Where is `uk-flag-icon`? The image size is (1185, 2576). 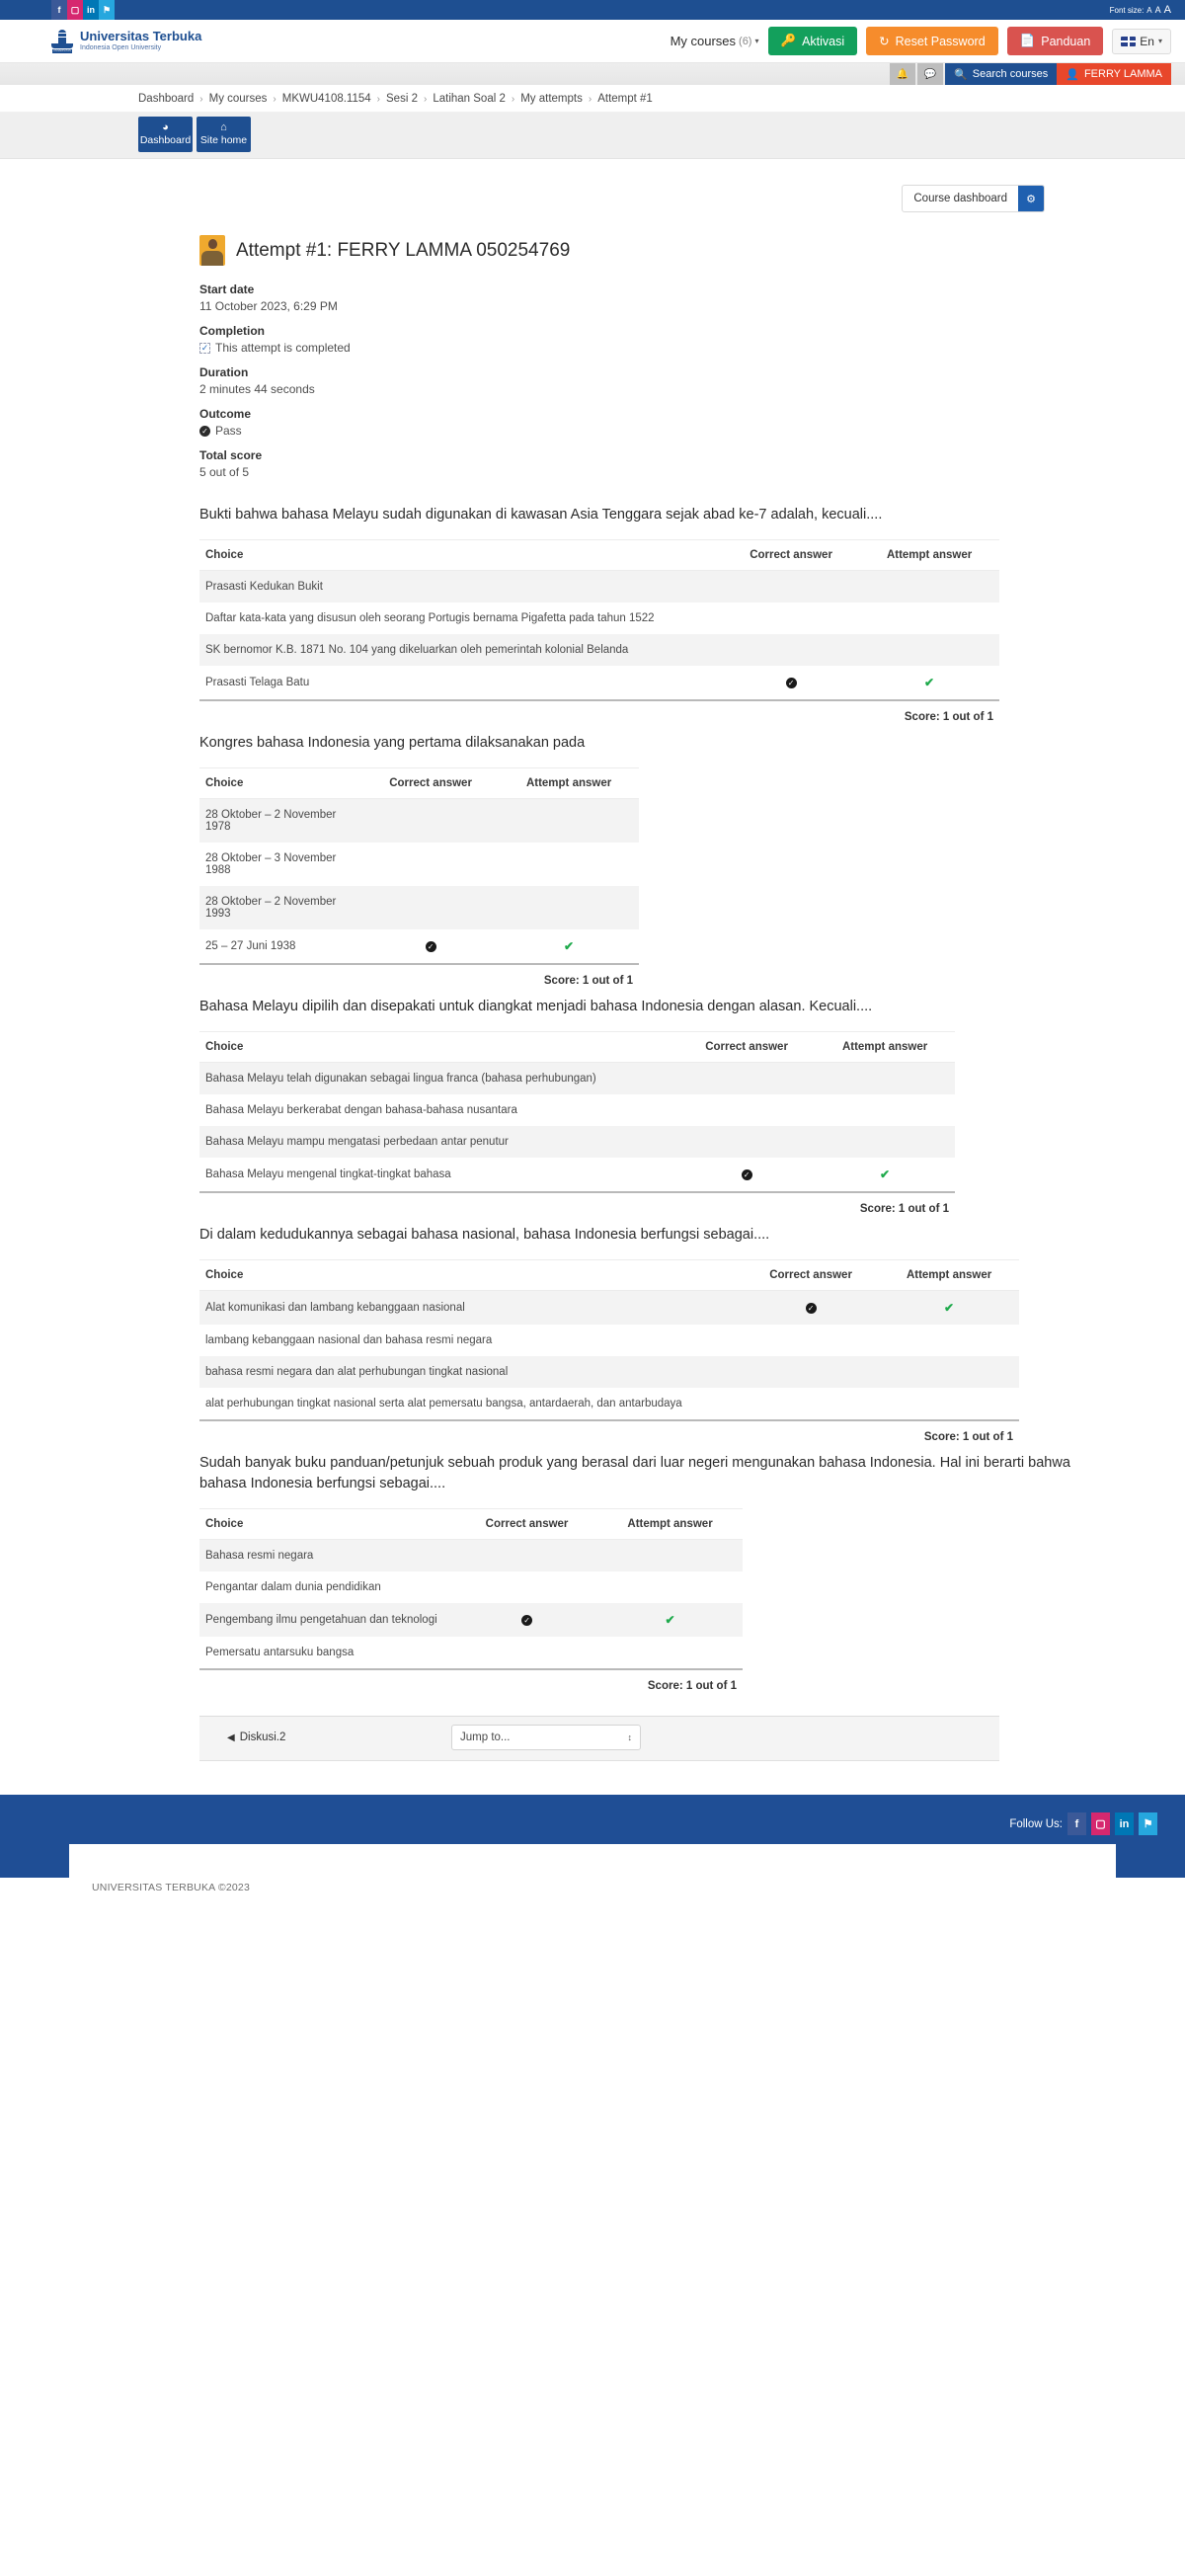 uk-flag-icon is located at coordinates (1129, 41).